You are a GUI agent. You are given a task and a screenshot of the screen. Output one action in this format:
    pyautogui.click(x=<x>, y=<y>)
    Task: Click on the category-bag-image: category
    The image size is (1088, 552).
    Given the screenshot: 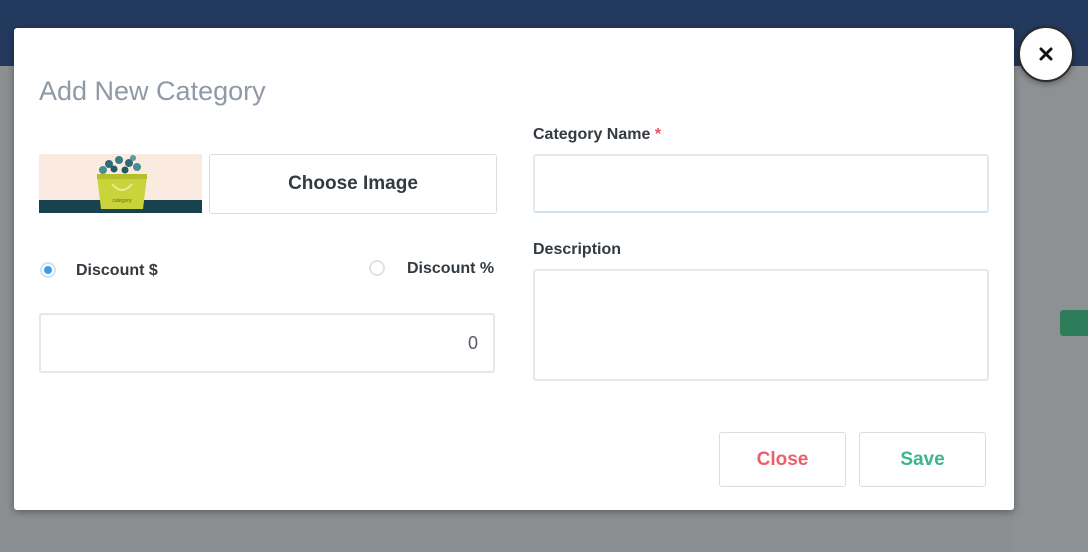 What is the action you would take?
    pyautogui.click(x=120, y=183)
    